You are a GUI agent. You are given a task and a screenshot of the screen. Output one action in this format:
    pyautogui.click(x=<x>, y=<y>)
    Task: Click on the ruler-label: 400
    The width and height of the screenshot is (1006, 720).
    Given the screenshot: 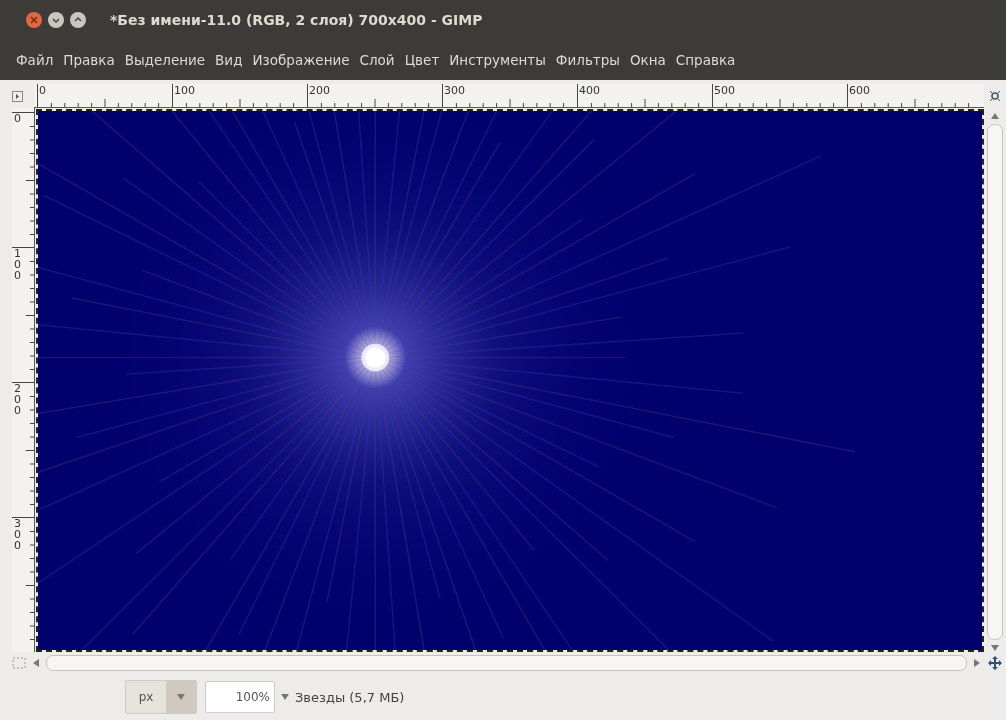 What is the action you would take?
    pyautogui.click(x=589, y=91)
    